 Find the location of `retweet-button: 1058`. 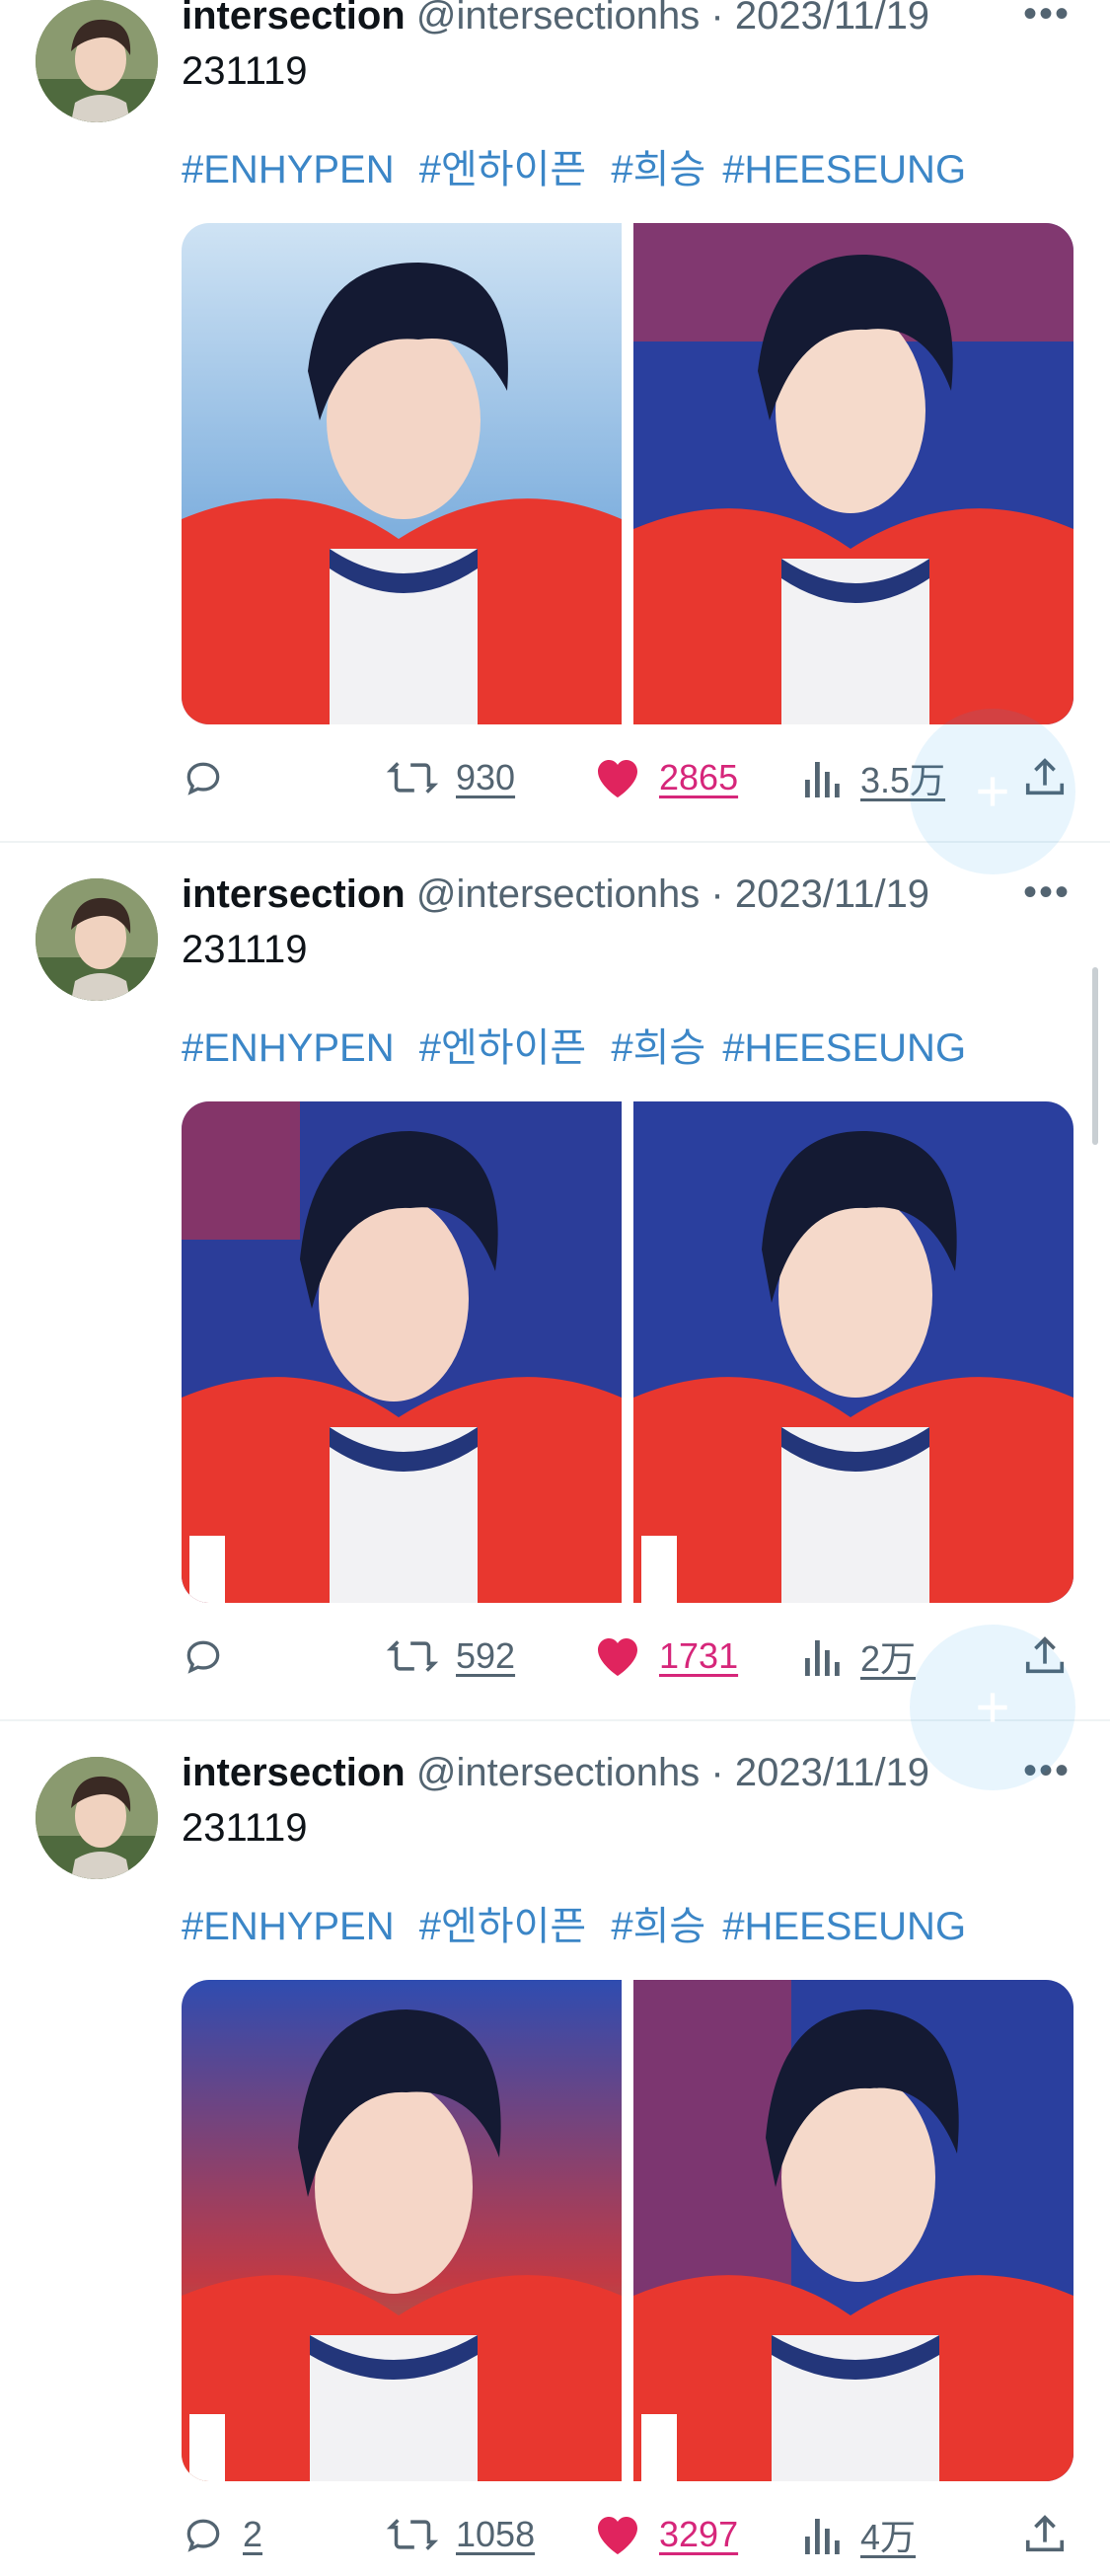

retweet-button: 1058 is located at coordinates (461, 2534).